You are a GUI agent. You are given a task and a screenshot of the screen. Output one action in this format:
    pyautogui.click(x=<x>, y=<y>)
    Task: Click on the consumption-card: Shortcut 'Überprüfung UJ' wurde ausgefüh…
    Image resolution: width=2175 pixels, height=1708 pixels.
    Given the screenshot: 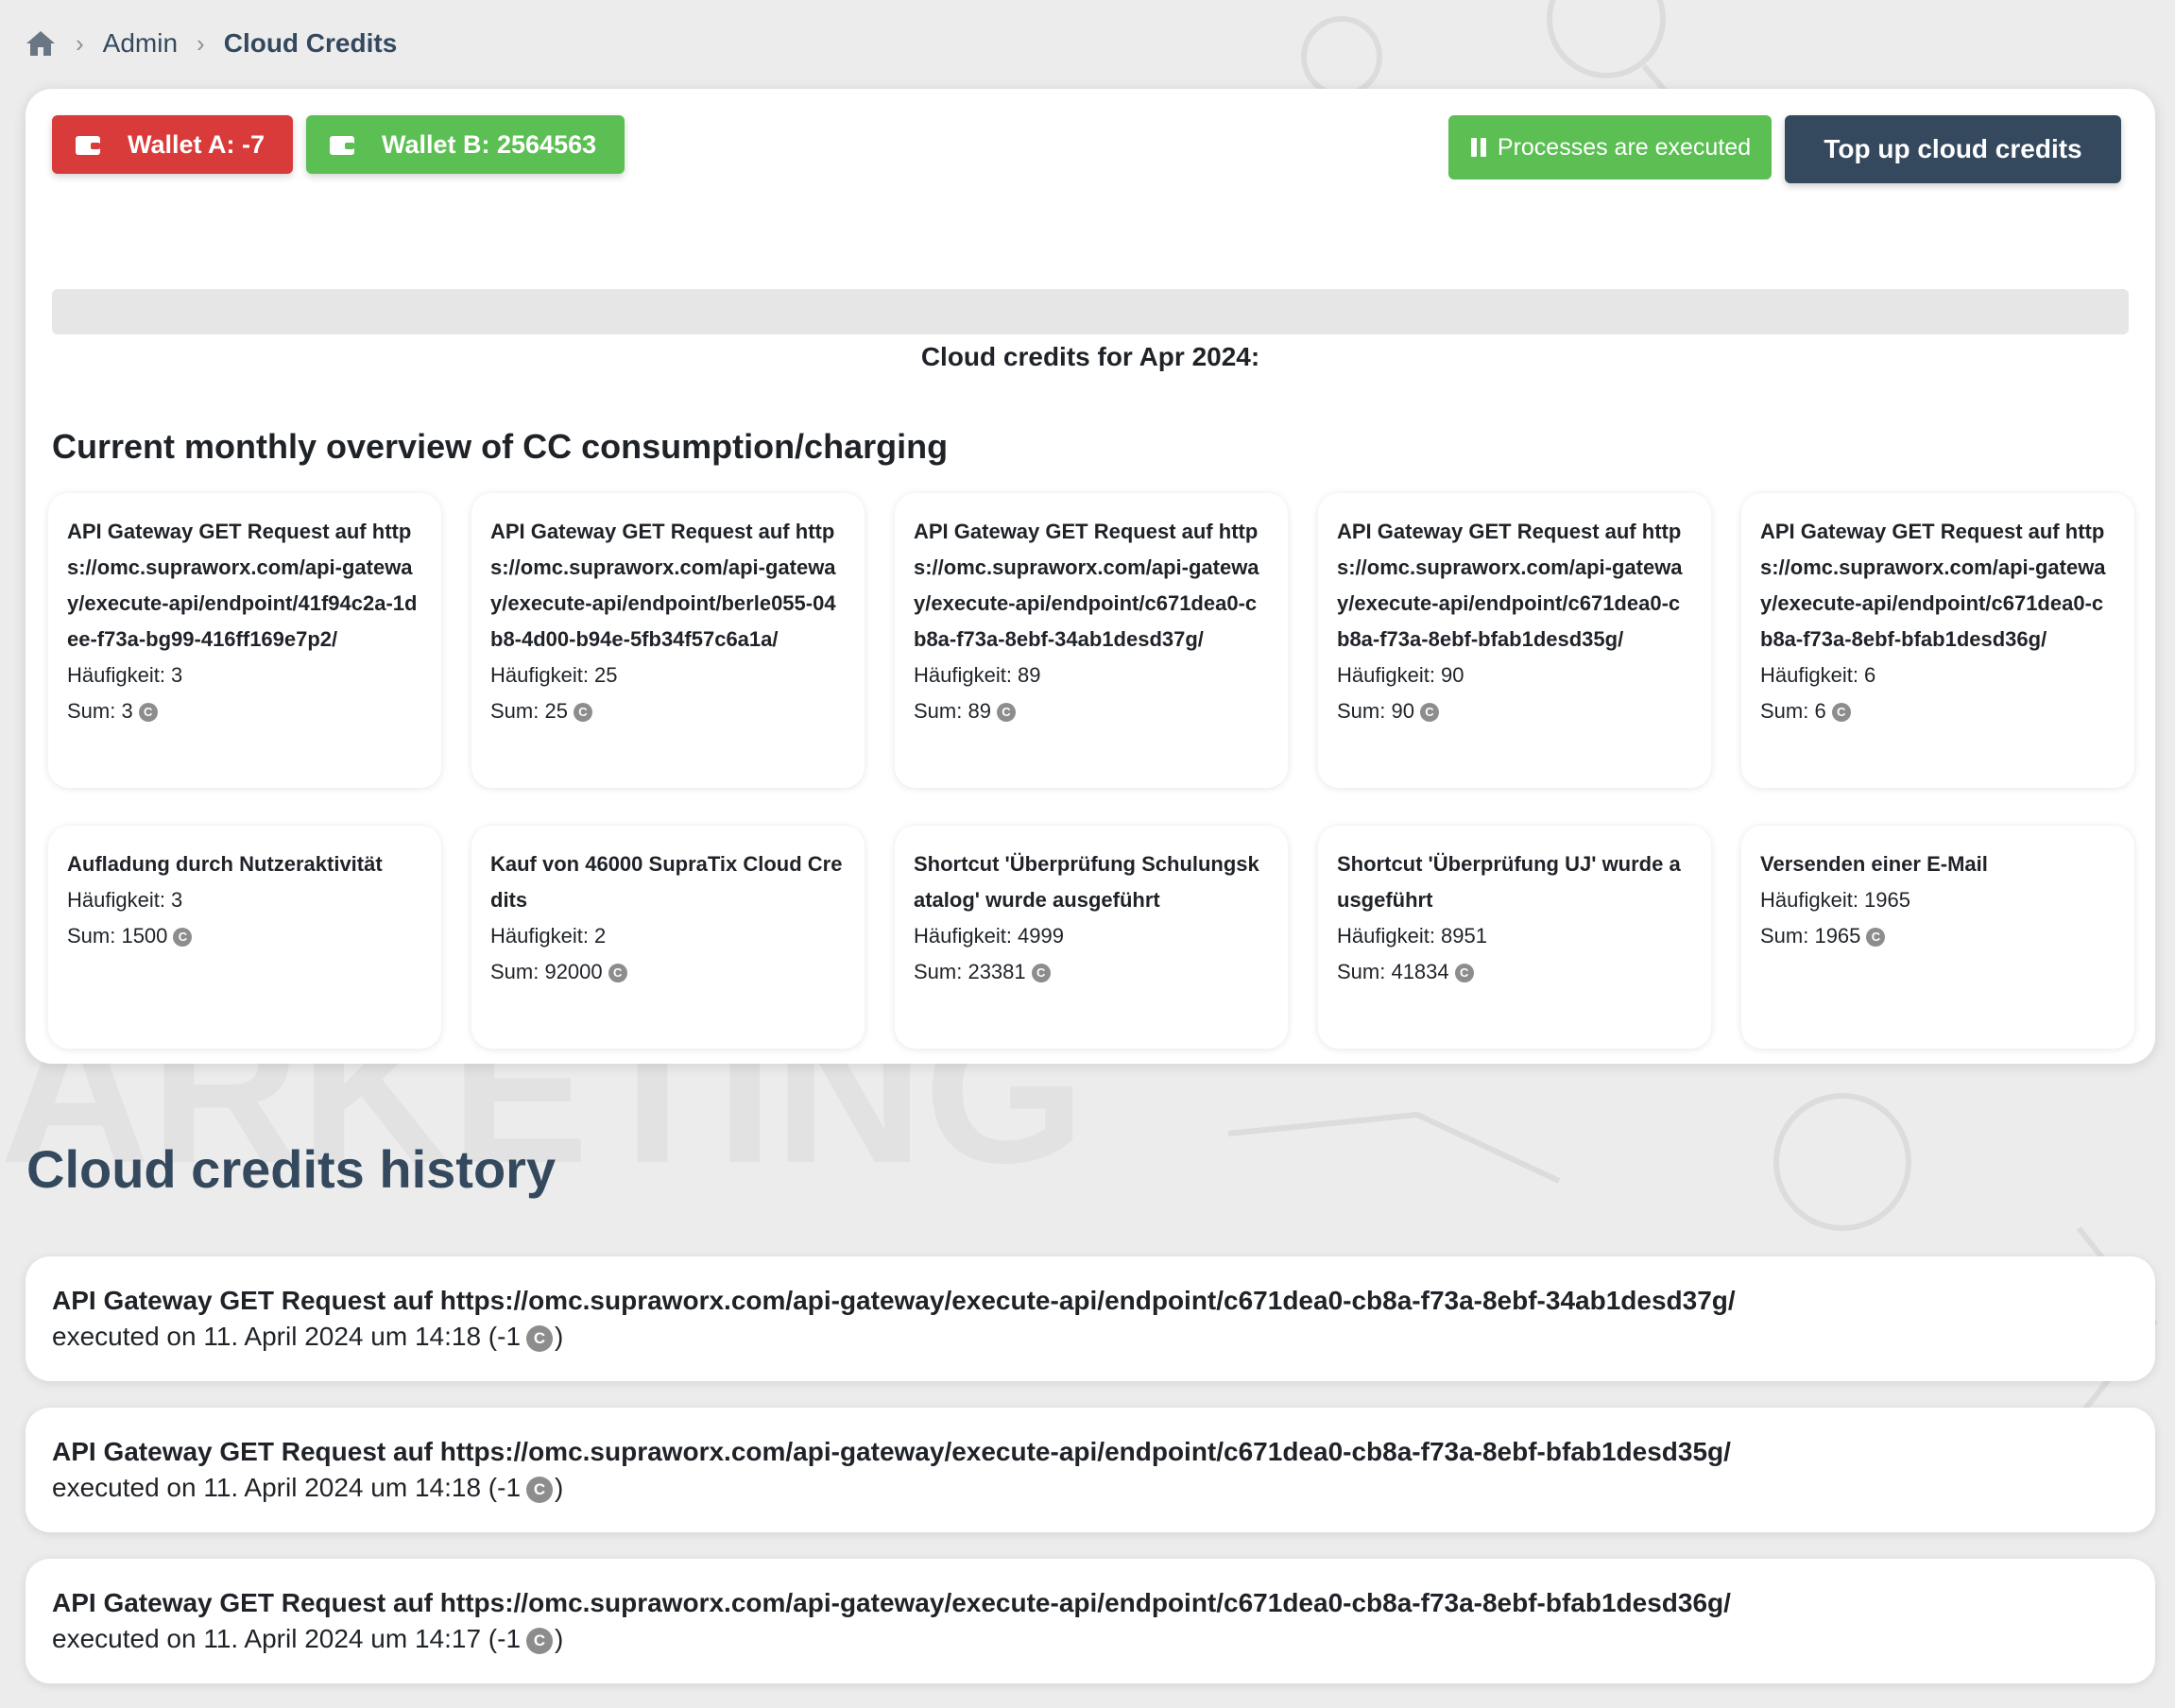 What is the action you would take?
    pyautogui.click(x=1514, y=937)
    